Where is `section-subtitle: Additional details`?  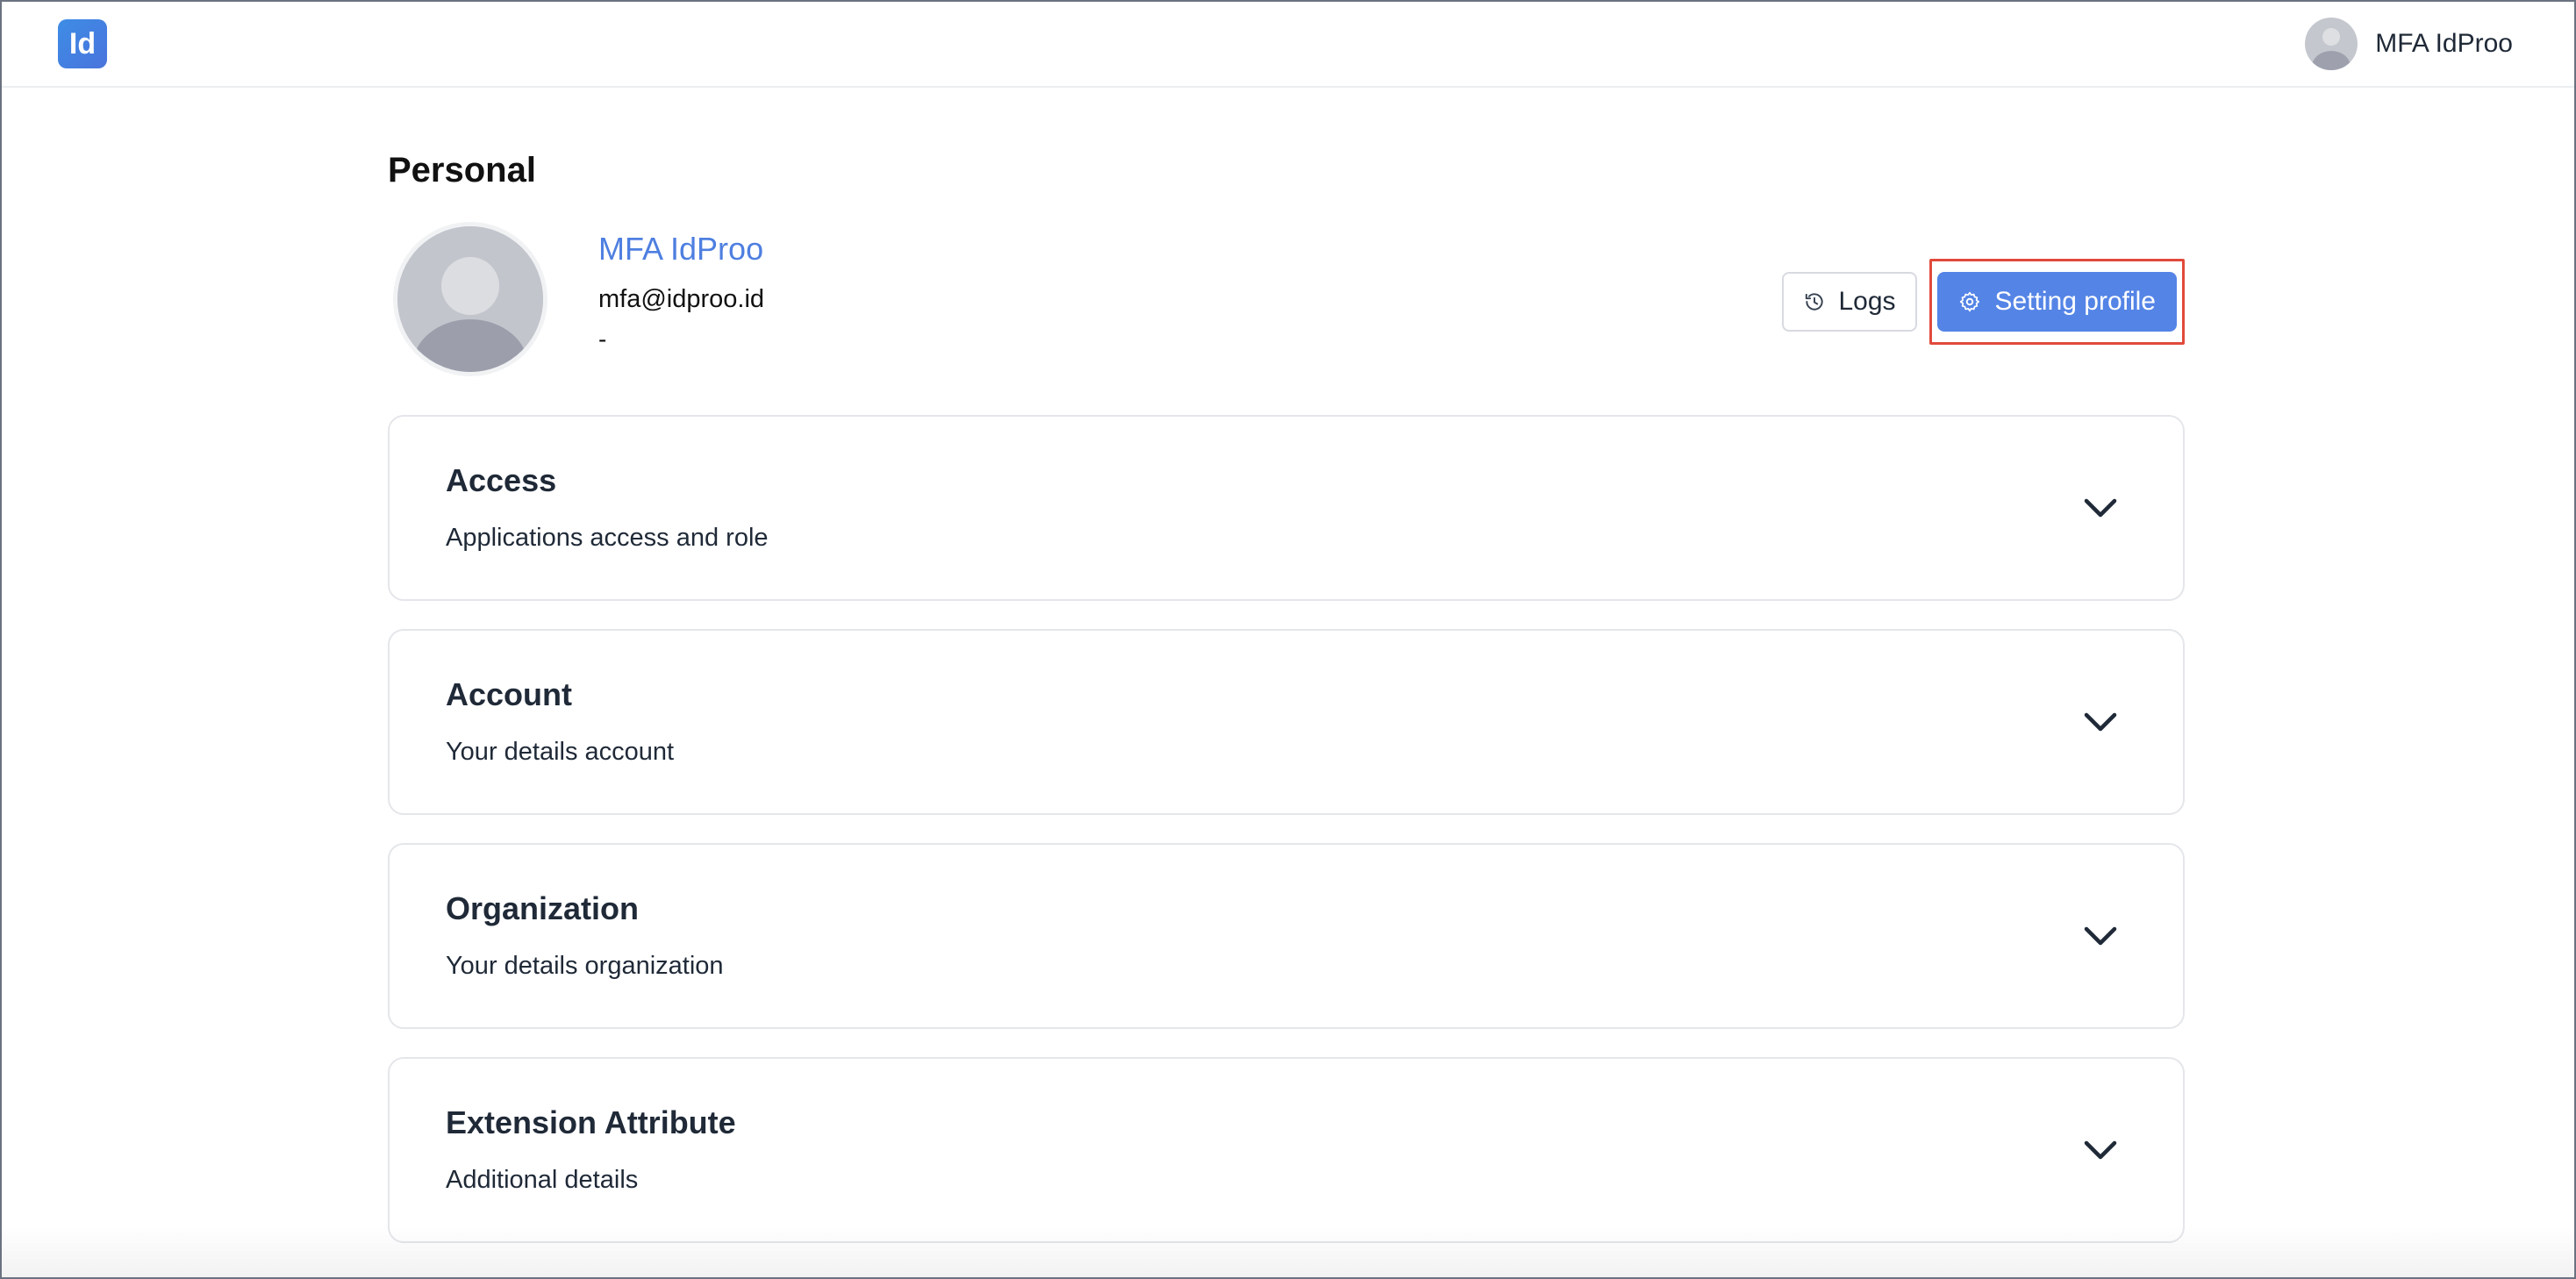
section-subtitle: Additional details is located at coordinates (542, 1180).